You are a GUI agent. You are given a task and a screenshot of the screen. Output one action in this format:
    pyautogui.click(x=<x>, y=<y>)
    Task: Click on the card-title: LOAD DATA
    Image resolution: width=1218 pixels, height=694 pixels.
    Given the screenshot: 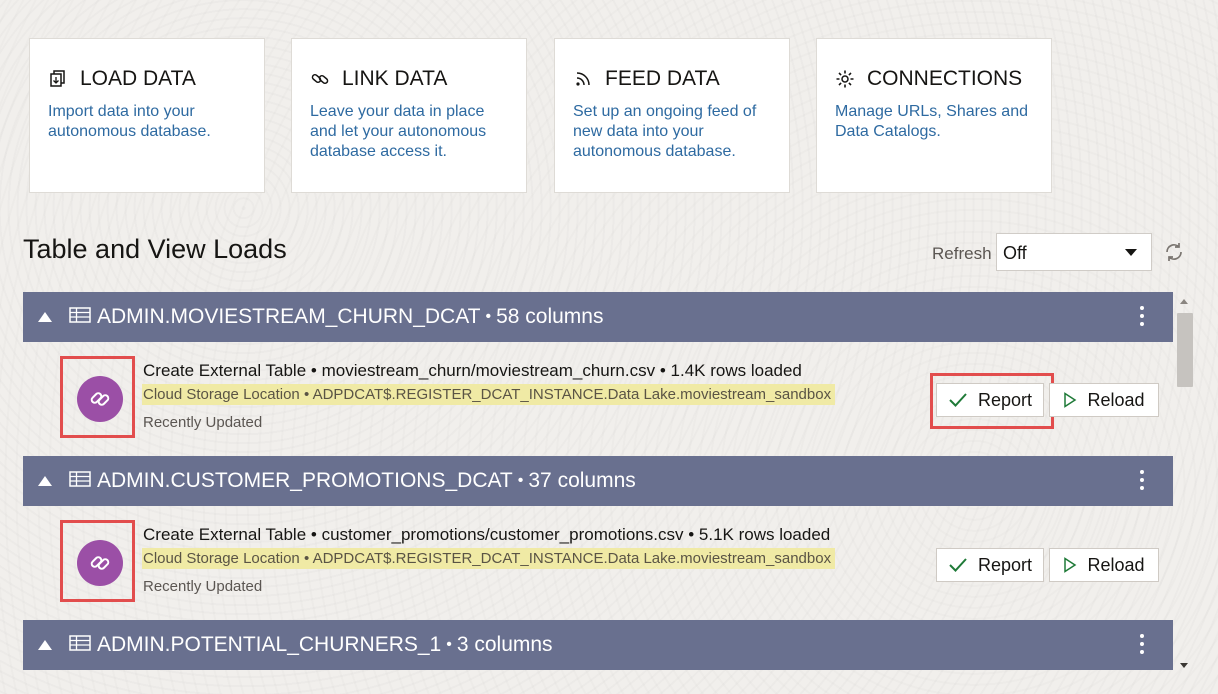 What is the action you would take?
    pyautogui.click(x=138, y=78)
    